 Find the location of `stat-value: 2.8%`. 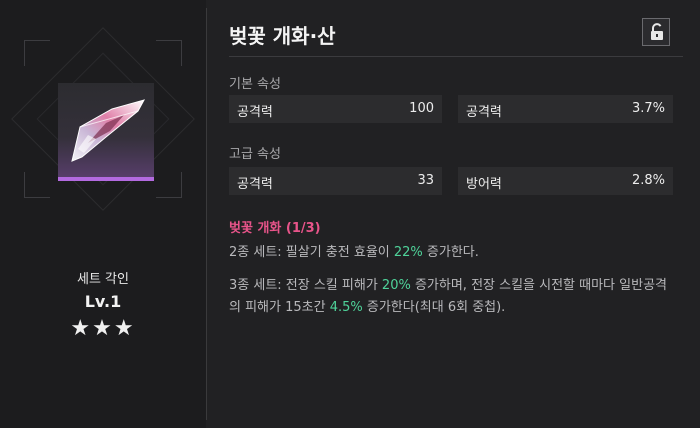

stat-value: 2.8% is located at coordinates (648, 180).